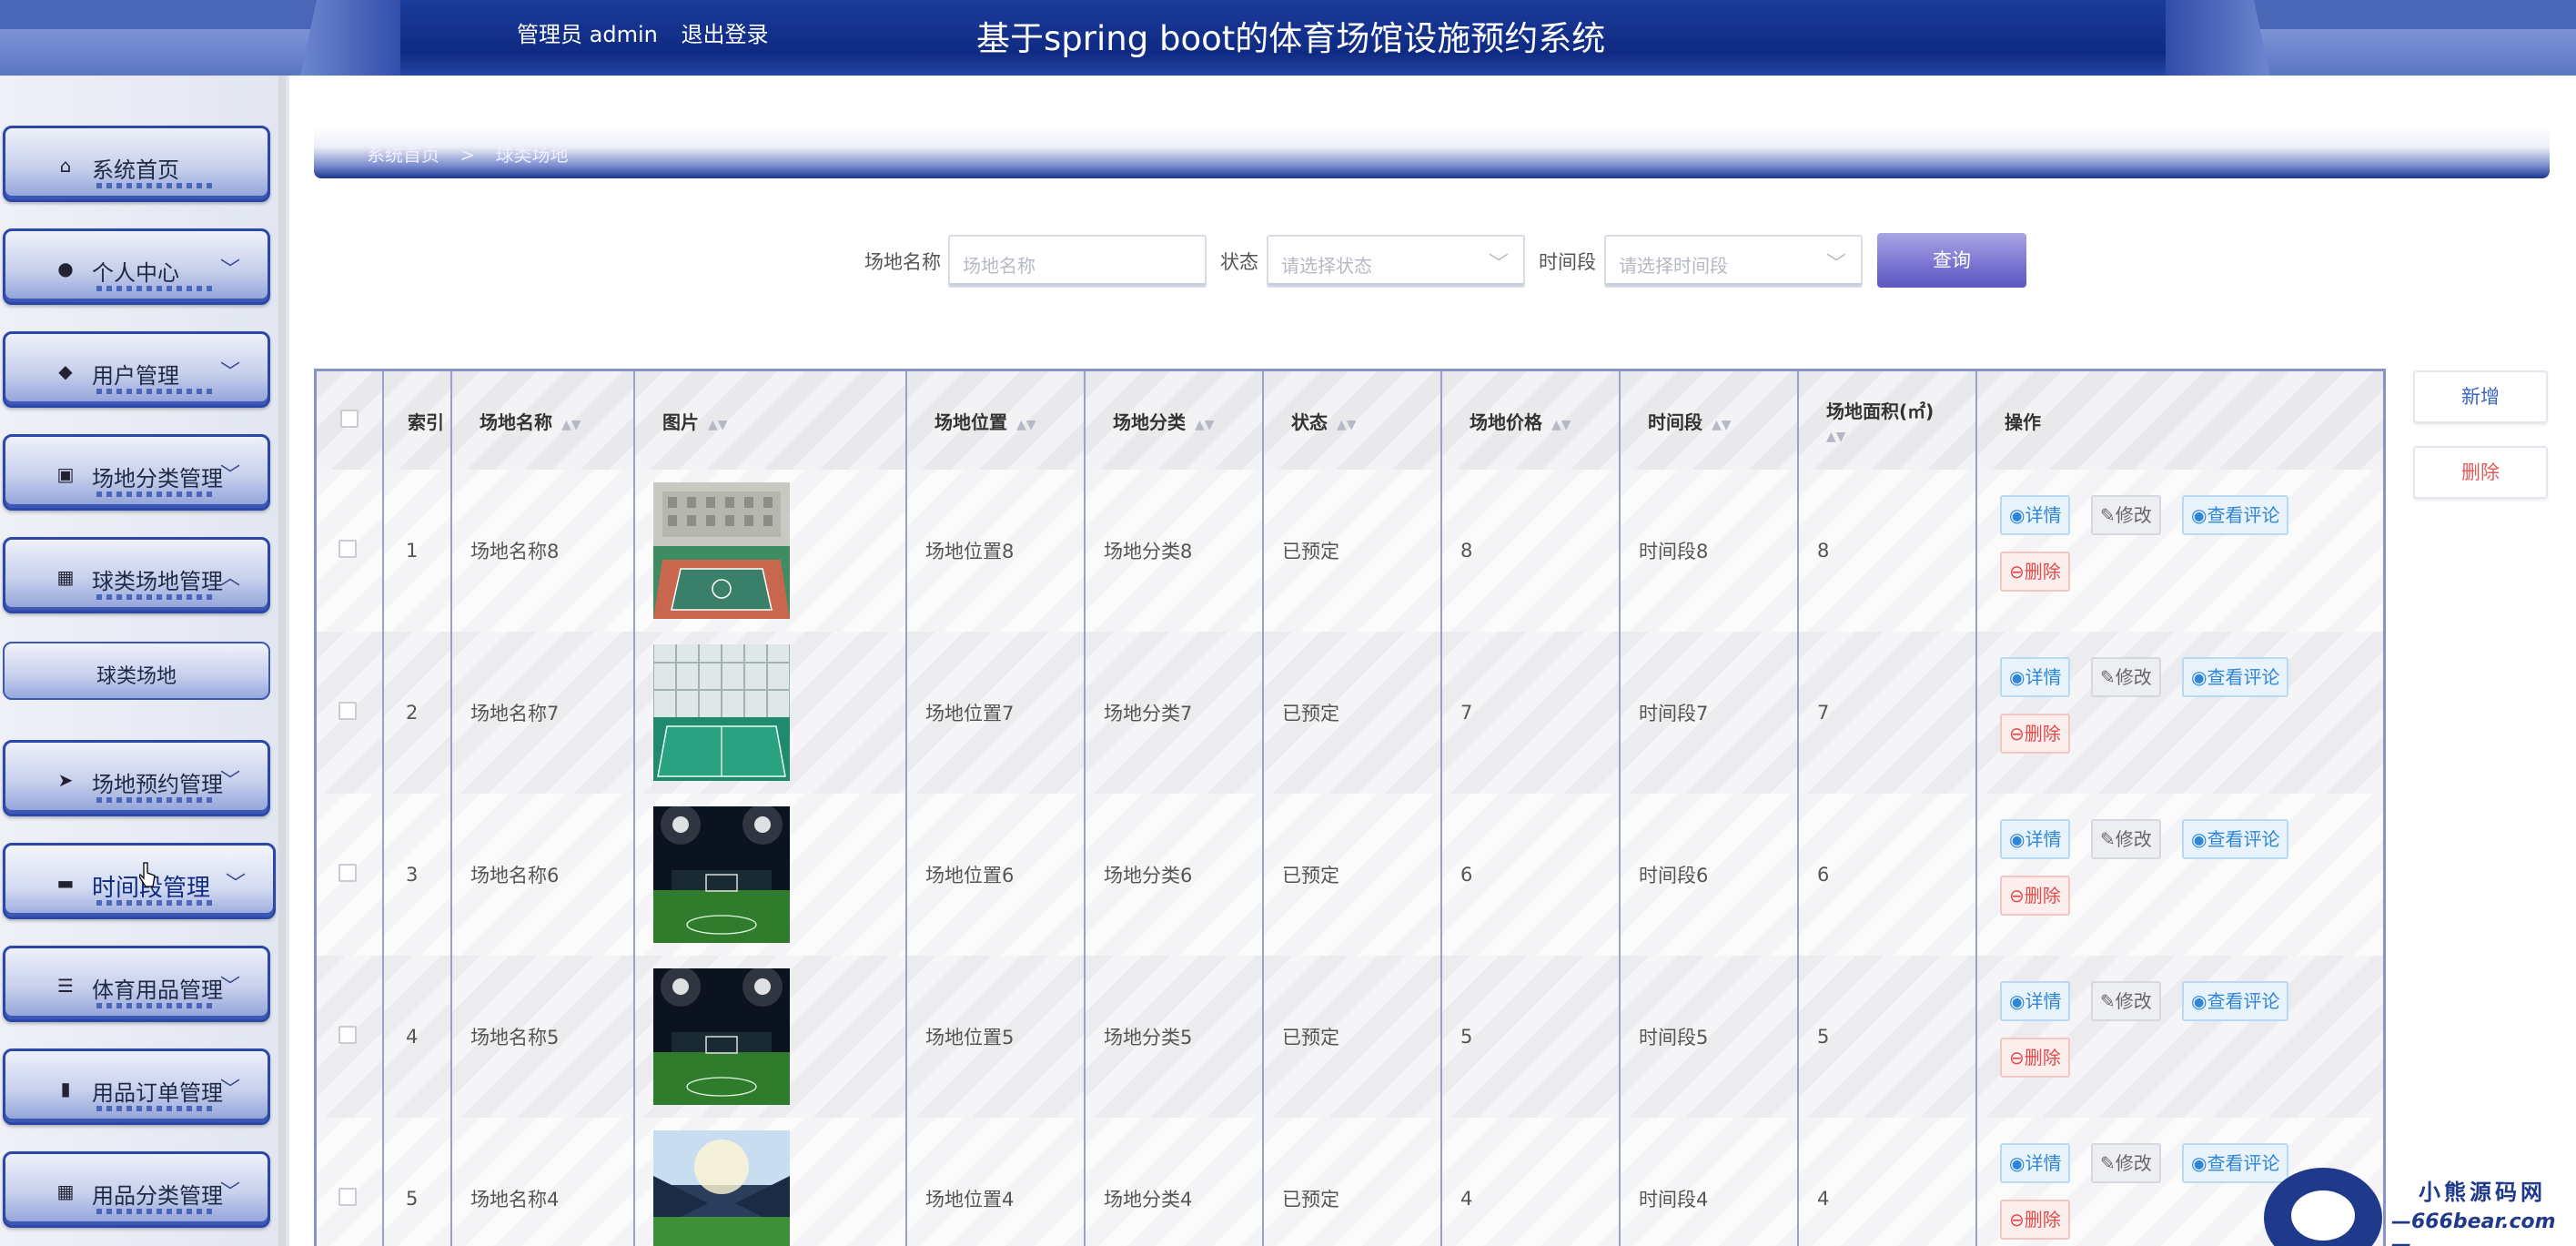 The height and width of the screenshot is (1246, 2576). I want to click on cell-category: 场地分类7, so click(1174, 713).